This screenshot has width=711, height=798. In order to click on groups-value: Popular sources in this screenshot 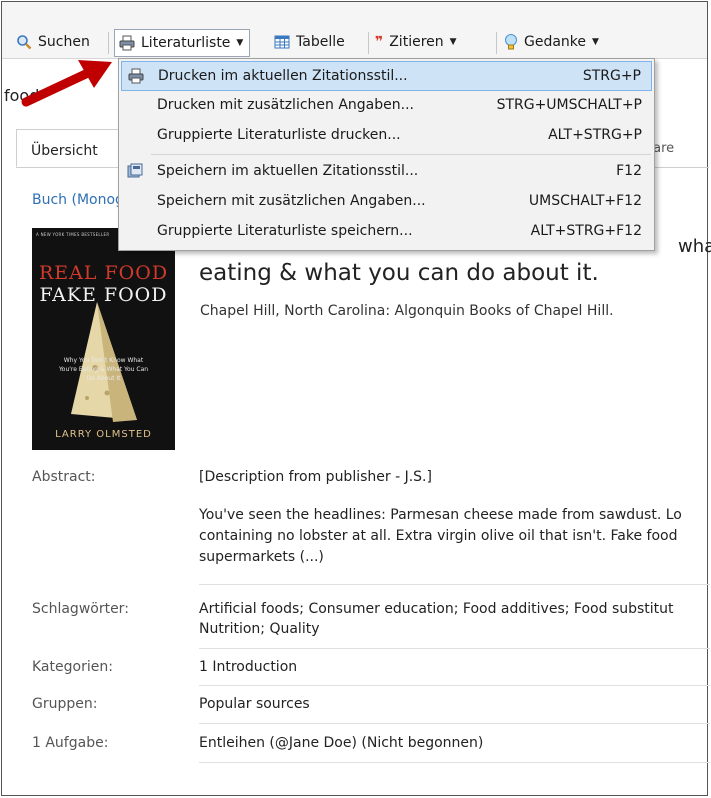, I will do `click(254, 704)`.